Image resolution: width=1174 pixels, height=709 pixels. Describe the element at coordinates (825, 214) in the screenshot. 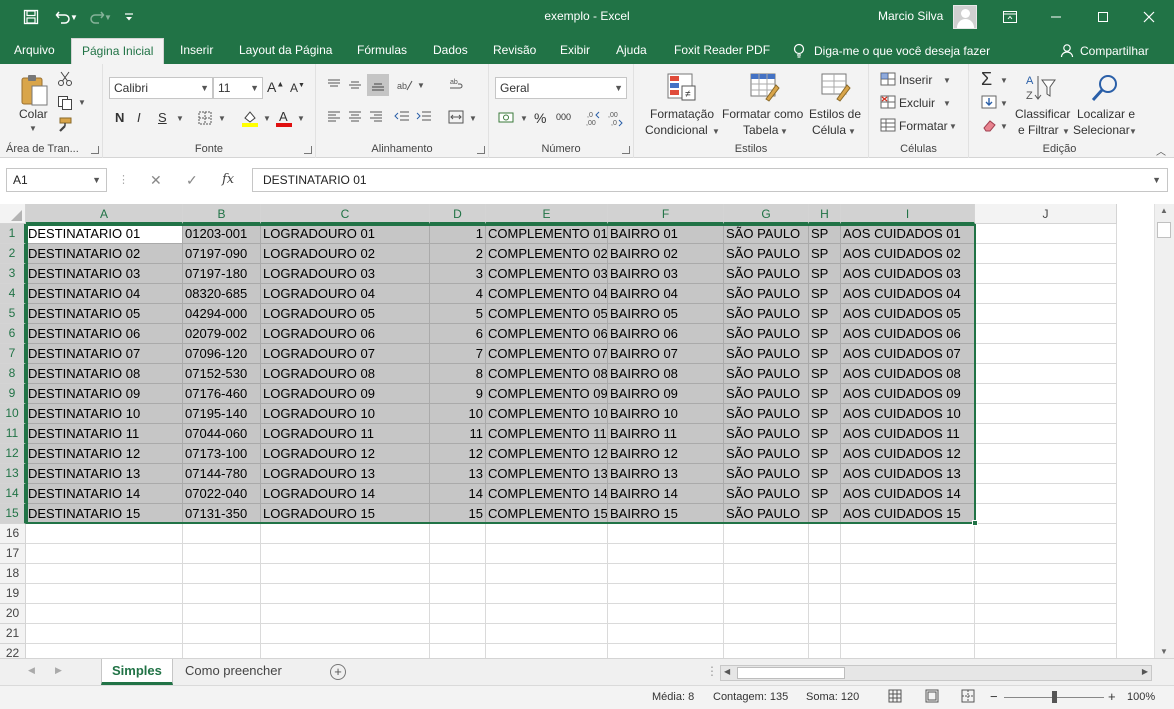

I see `column-header-h: H` at that location.